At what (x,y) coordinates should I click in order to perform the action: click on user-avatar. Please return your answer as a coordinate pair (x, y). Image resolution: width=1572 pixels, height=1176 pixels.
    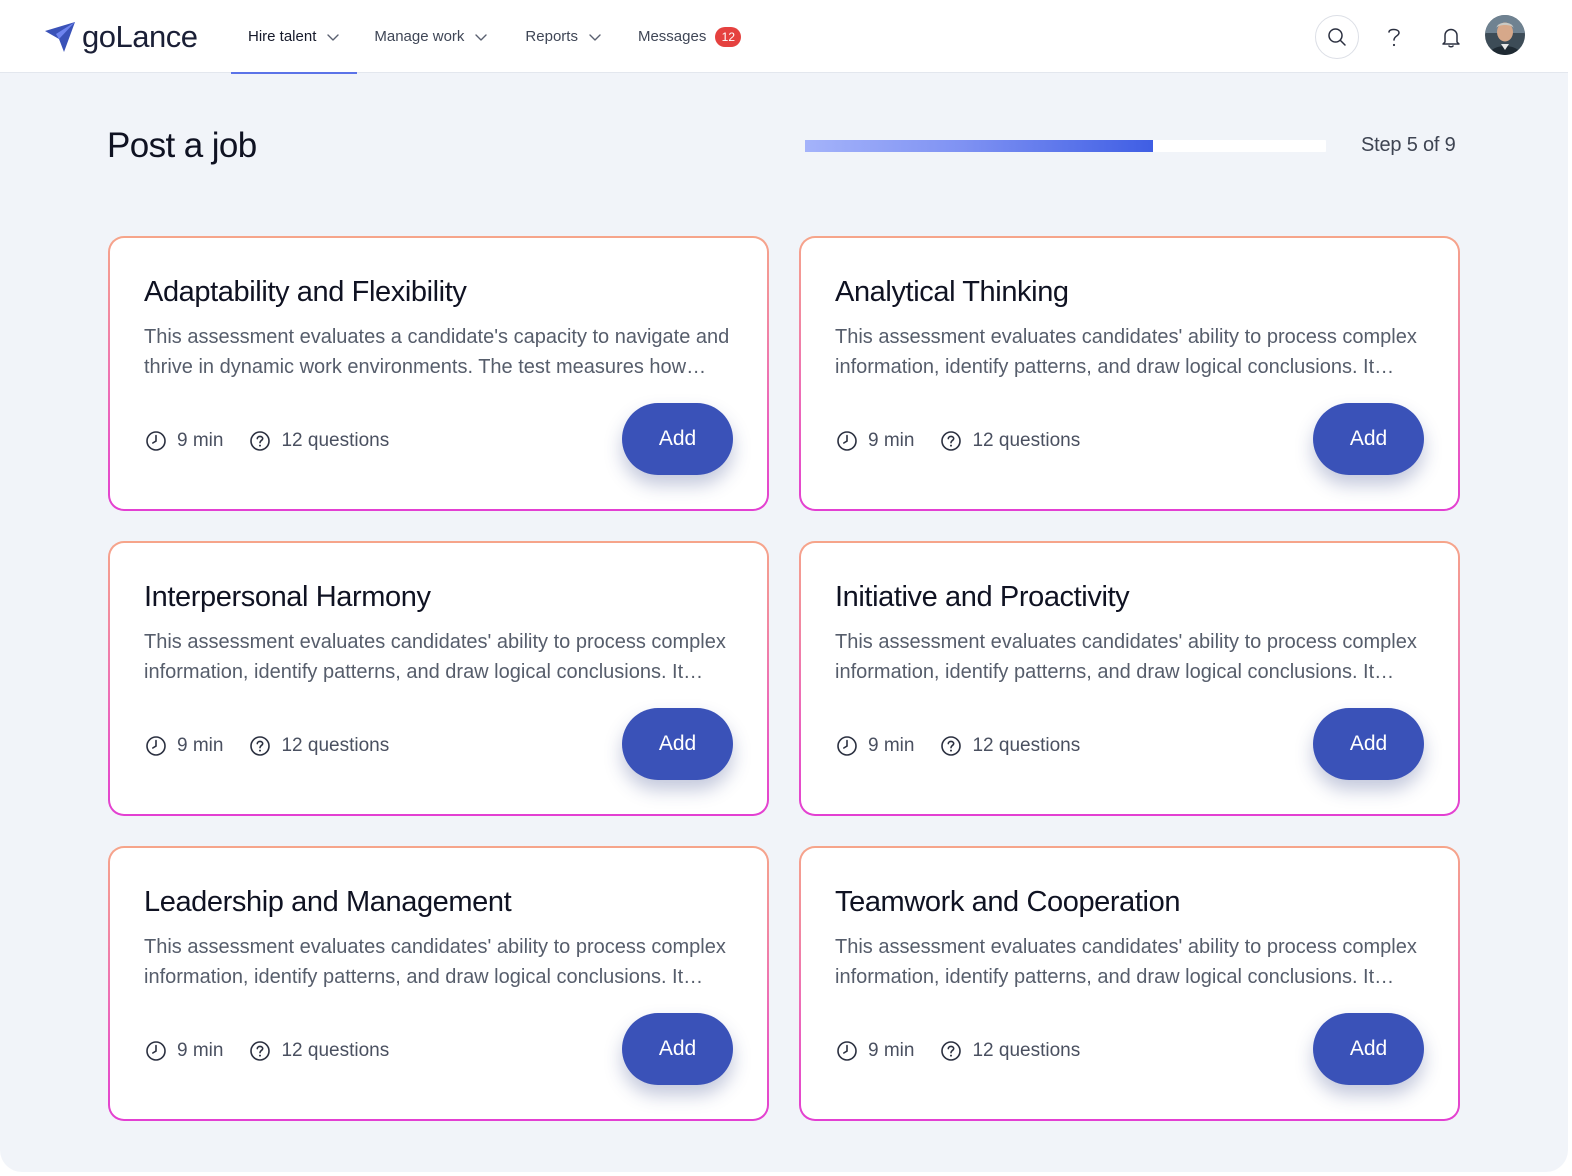
    Looking at the image, I should click on (1505, 35).